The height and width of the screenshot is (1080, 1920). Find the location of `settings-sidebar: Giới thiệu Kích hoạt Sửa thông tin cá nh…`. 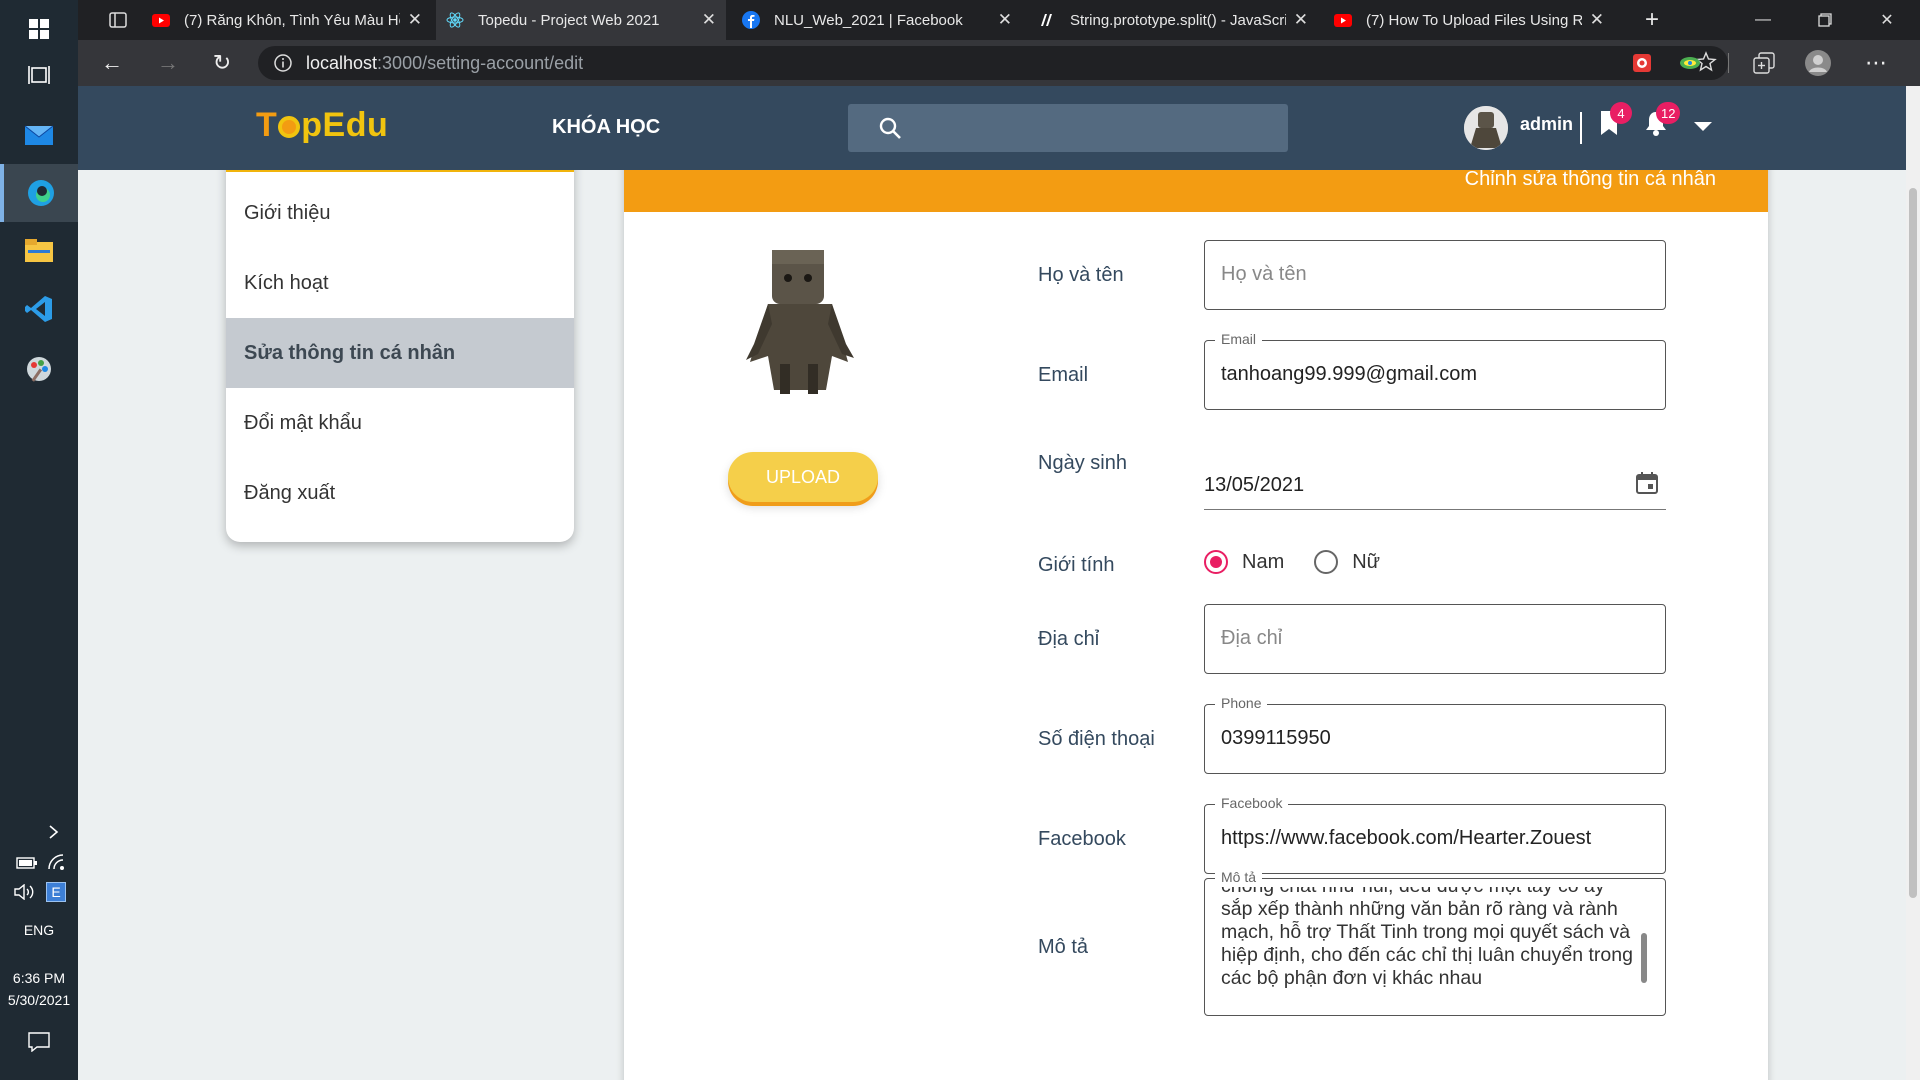

settings-sidebar: Giới thiệu Kích hoạt Sửa thông tin cá nh… is located at coordinates (400, 344).